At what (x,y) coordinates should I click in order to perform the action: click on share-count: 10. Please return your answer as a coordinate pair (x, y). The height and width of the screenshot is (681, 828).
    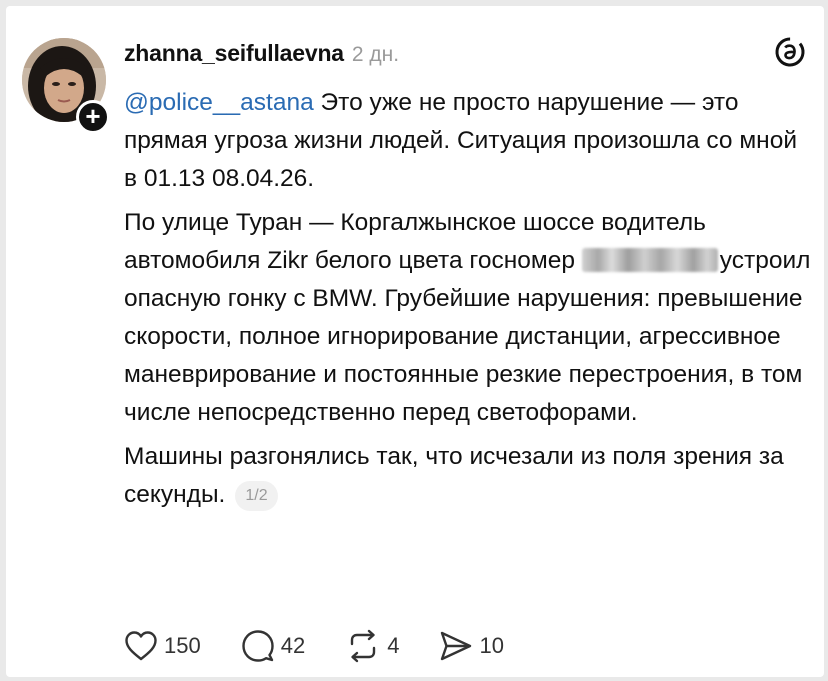
    Looking at the image, I should click on (491, 646).